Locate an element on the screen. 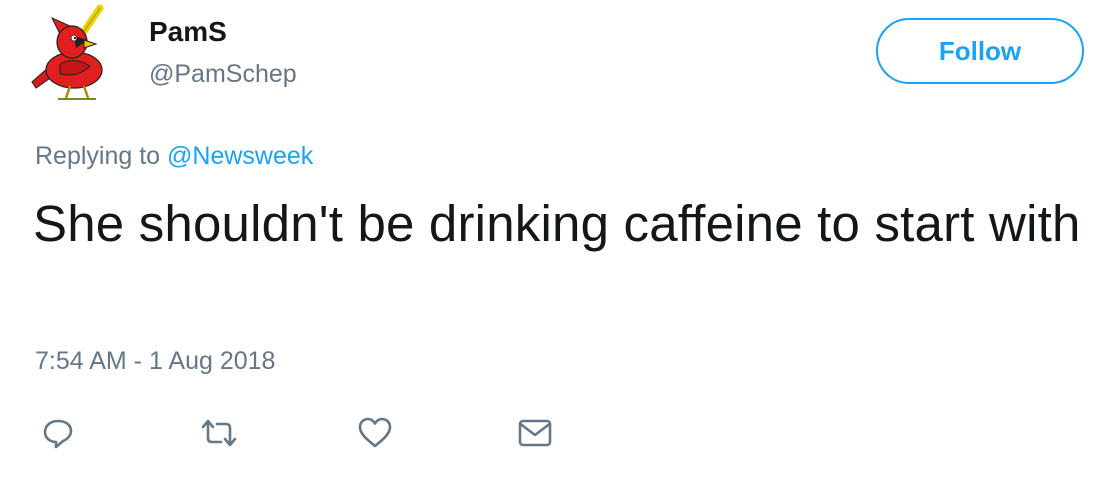 The image size is (1118, 498). replying-to-label: Replying to is located at coordinates (98, 156).